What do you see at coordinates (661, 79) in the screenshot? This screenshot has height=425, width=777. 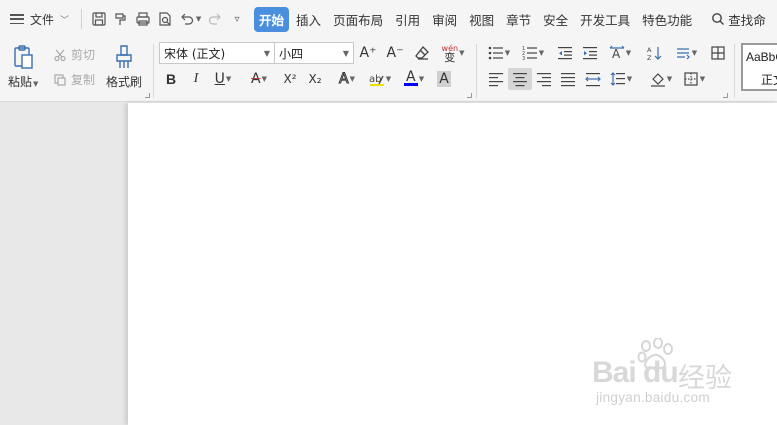 I see `shading-button: ▼` at bounding box center [661, 79].